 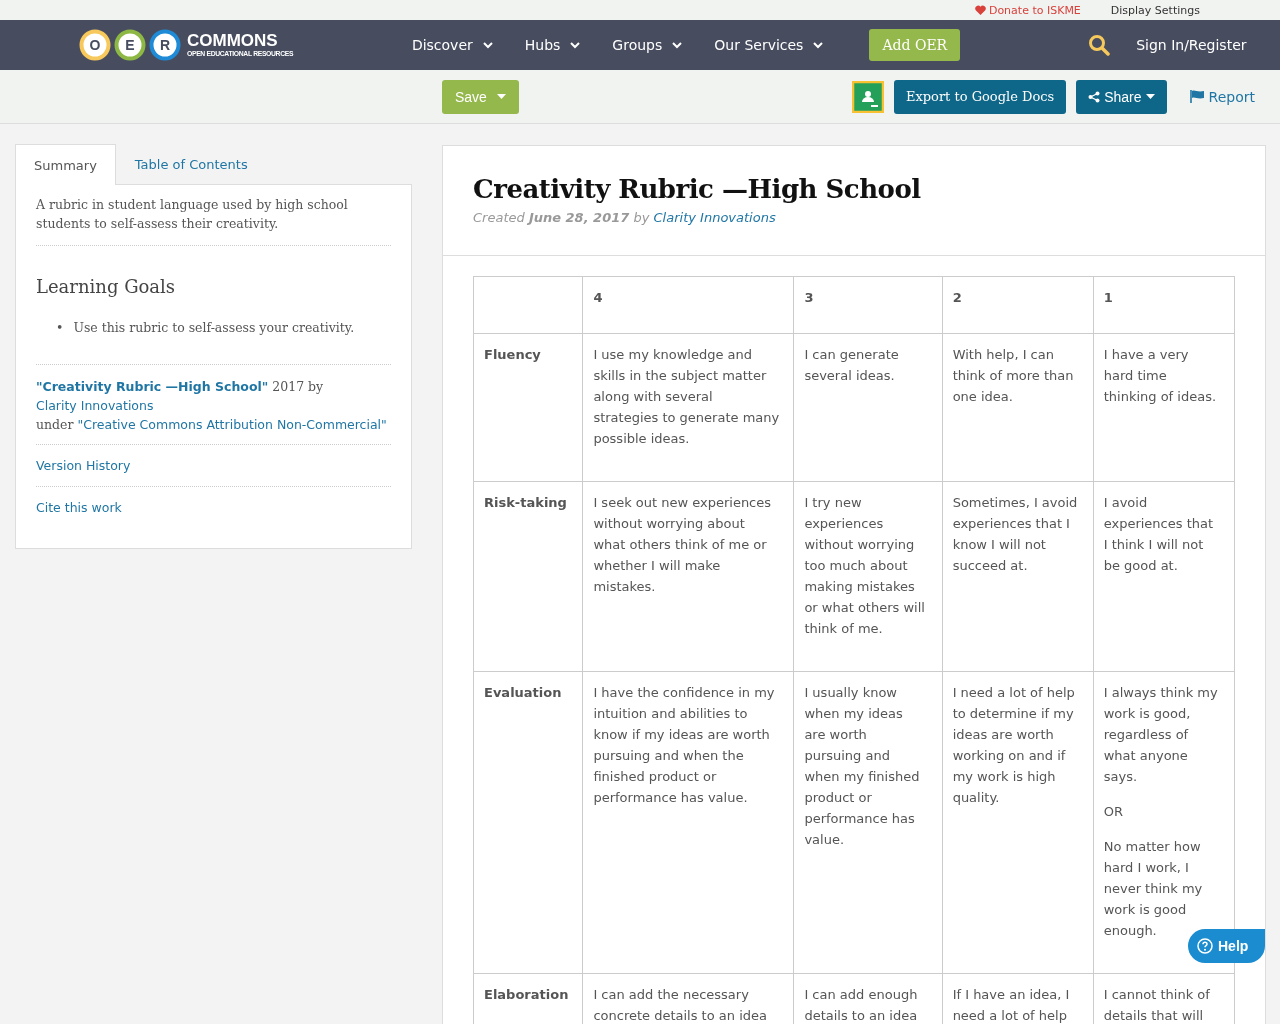 I want to click on attribution-text: "Creativity Rubric —High School" 2017 by Clarity Innovations under "Creative Commons Attribution Non-Commercial", so click(x=213, y=405).